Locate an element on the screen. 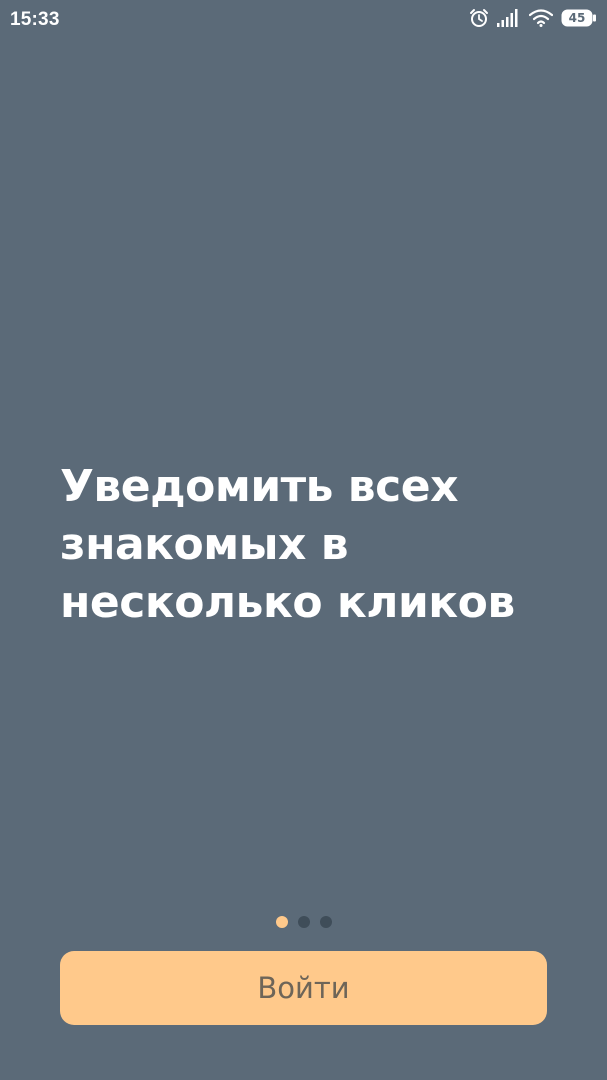 The image size is (607, 1080). signal-icon is located at coordinates (509, 18).